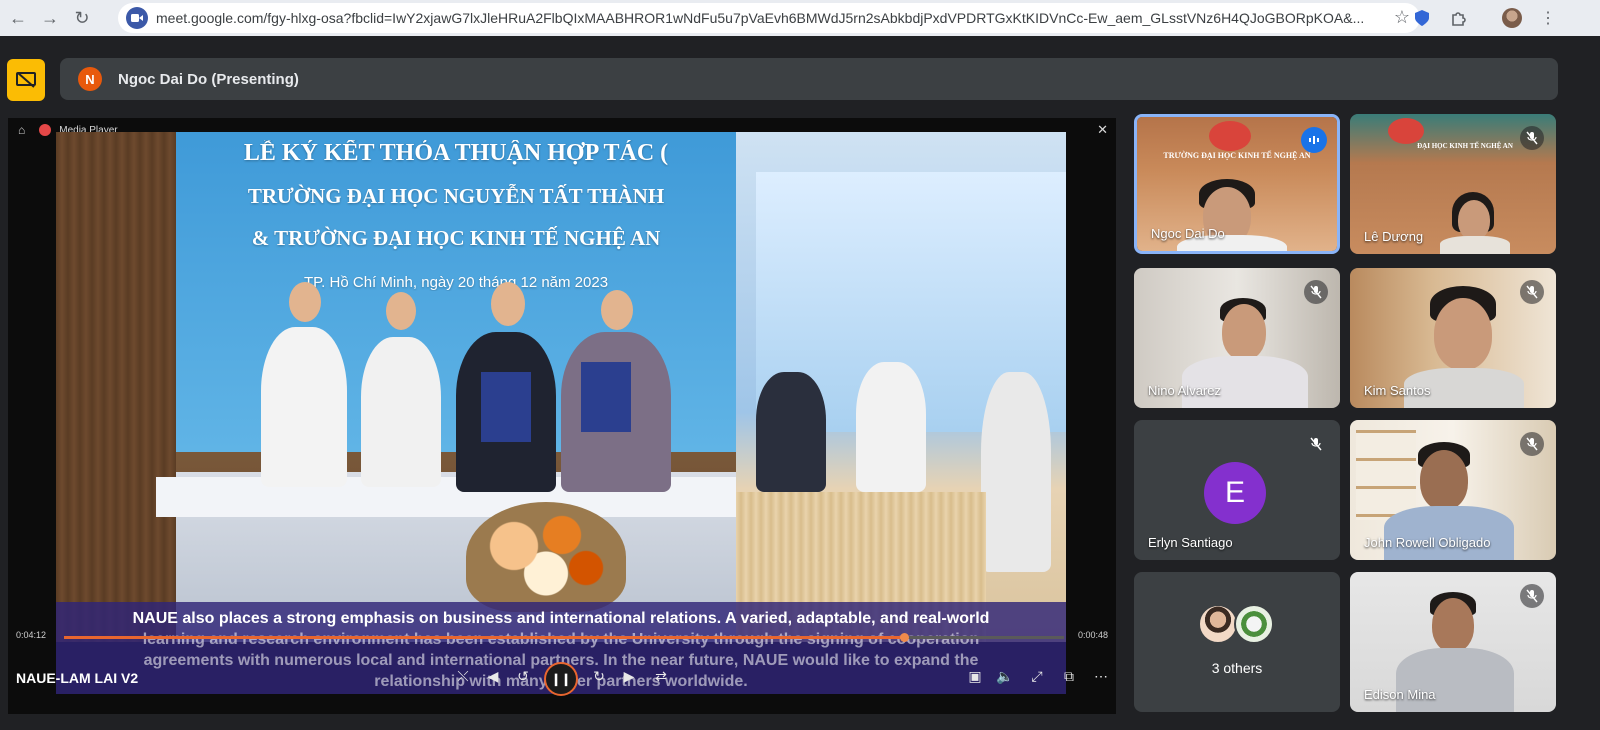 The image size is (1600, 730). Describe the element at coordinates (31, 635) in the screenshot. I see `time-elapsed: 0:04:12` at that location.